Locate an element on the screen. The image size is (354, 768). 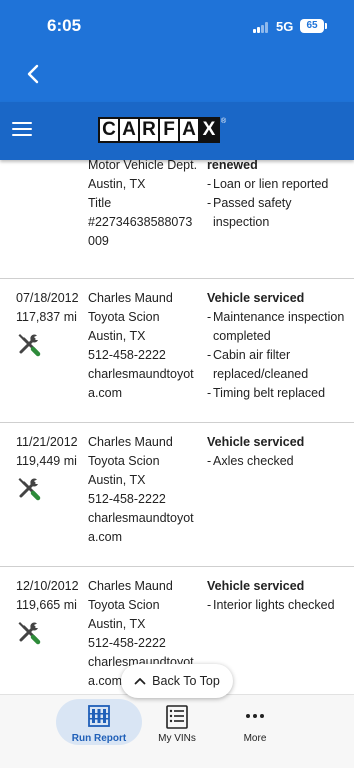
back-chevron-icon is located at coordinates (34, 74).